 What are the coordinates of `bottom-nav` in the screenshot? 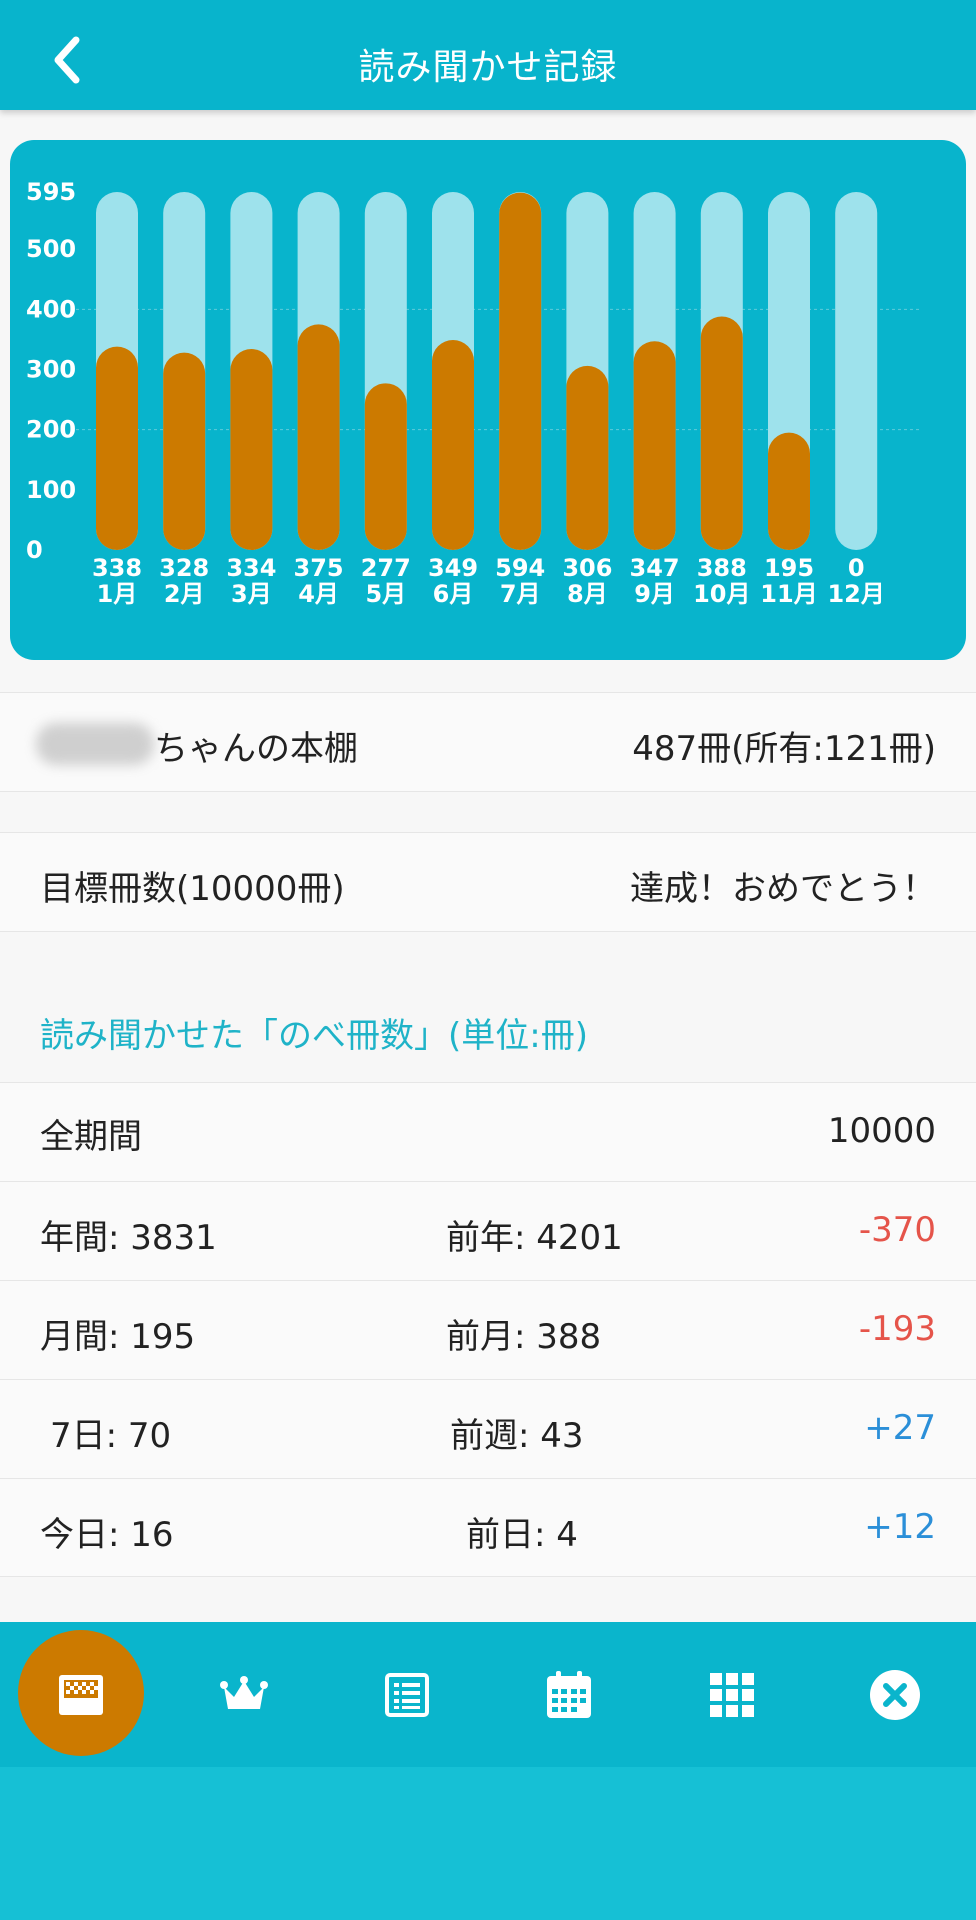 It's located at (488, 1694).